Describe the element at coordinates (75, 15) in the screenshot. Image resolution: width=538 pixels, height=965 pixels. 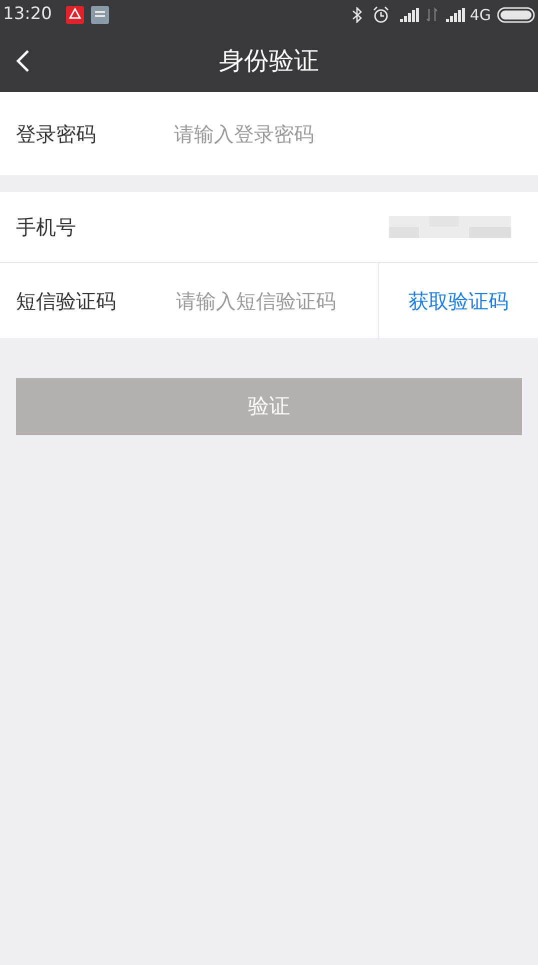
I see `app-notification-icon` at that location.